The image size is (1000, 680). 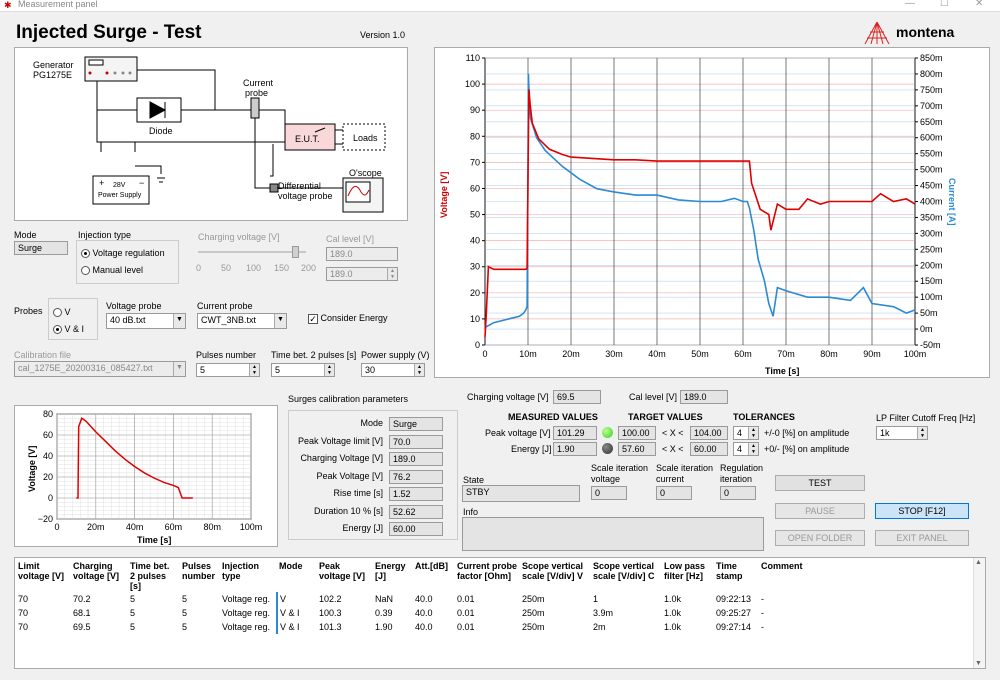 What do you see at coordinates (256, 259) in the screenshot?
I see `charging-voltage-slider: 0 50 100 150 200` at bounding box center [256, 259].